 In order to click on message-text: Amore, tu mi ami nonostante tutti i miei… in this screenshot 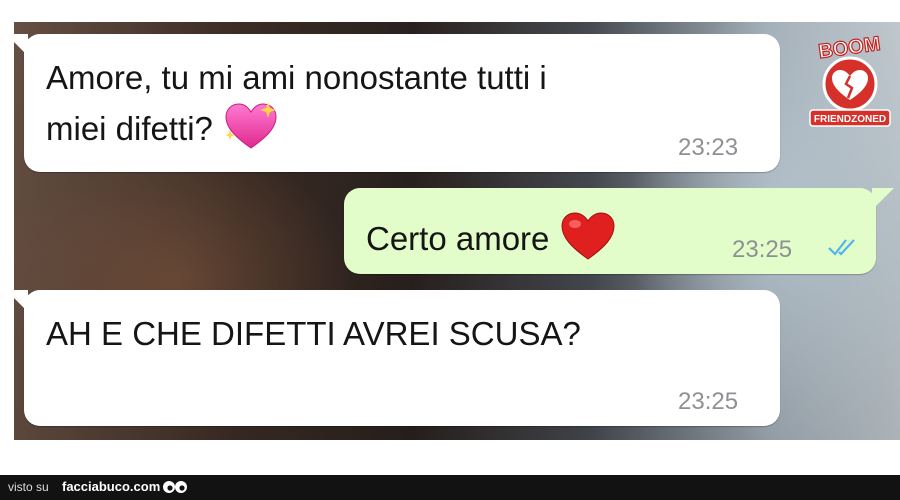, I will do `click(296, 109)`.